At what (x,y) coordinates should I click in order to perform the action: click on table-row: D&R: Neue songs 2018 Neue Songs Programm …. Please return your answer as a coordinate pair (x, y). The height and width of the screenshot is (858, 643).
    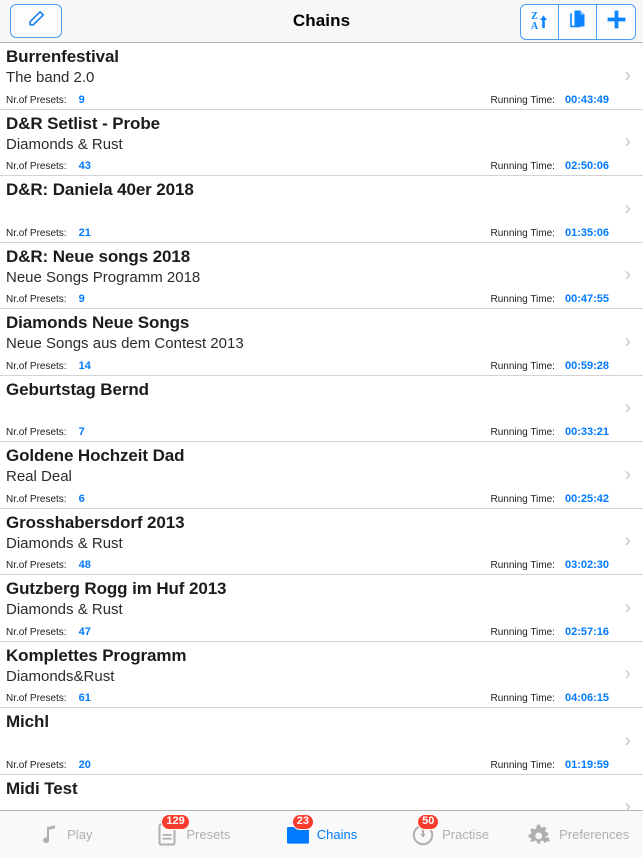
    Looking at the image, I should click on (321, 276).